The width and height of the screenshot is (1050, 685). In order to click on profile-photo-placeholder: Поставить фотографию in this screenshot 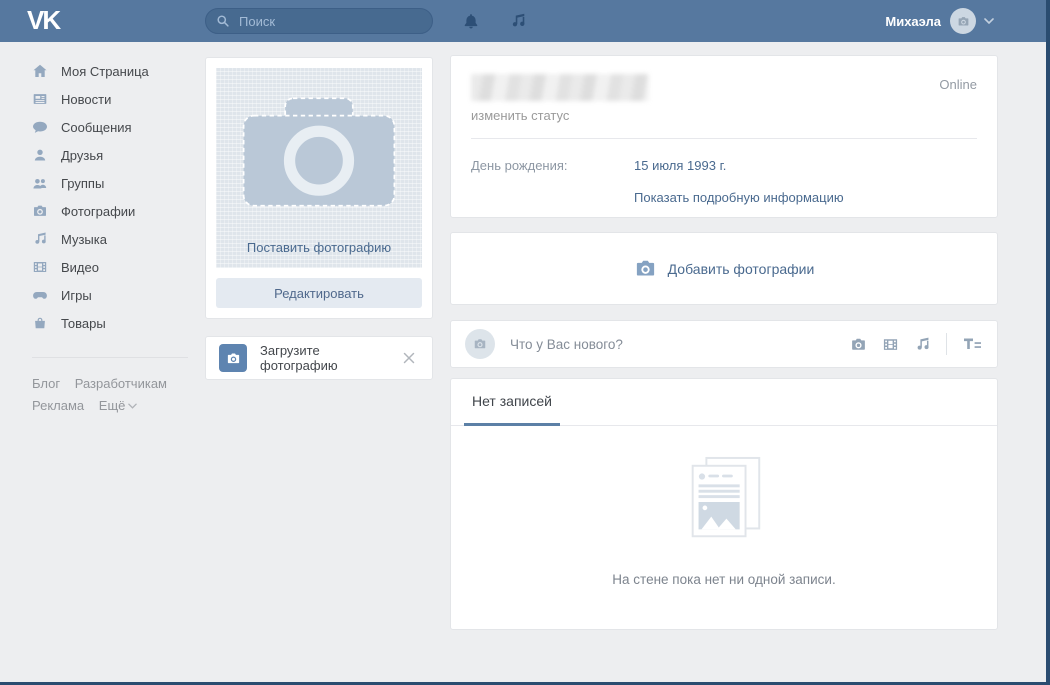, I will do `click(319, 168)`.